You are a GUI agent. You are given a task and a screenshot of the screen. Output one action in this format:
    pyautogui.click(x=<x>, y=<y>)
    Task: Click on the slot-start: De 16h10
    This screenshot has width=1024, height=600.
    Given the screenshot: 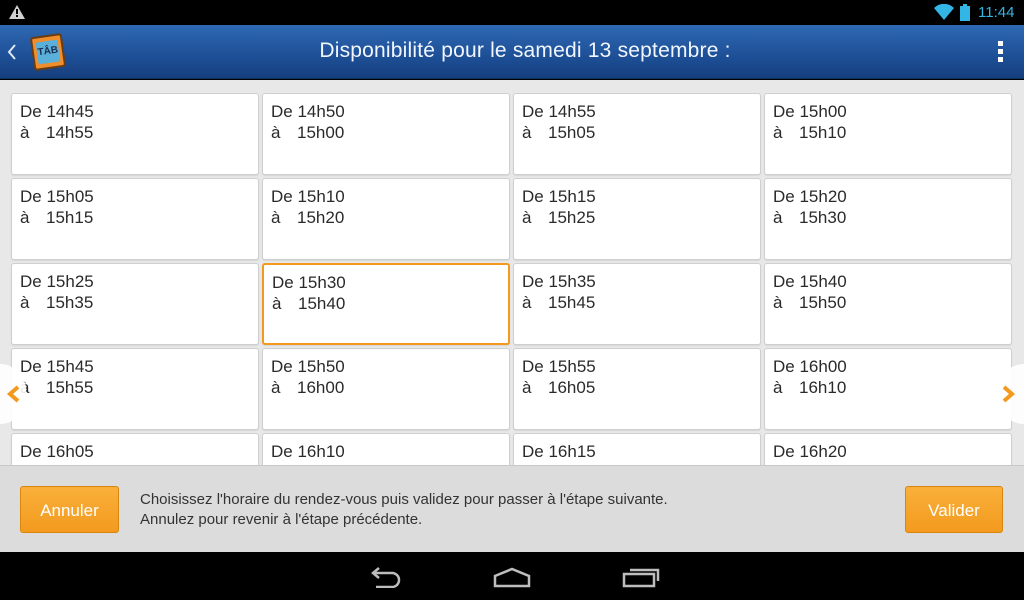 What is the action you would take?
    pyautogui.click(x=308, y=451)
    